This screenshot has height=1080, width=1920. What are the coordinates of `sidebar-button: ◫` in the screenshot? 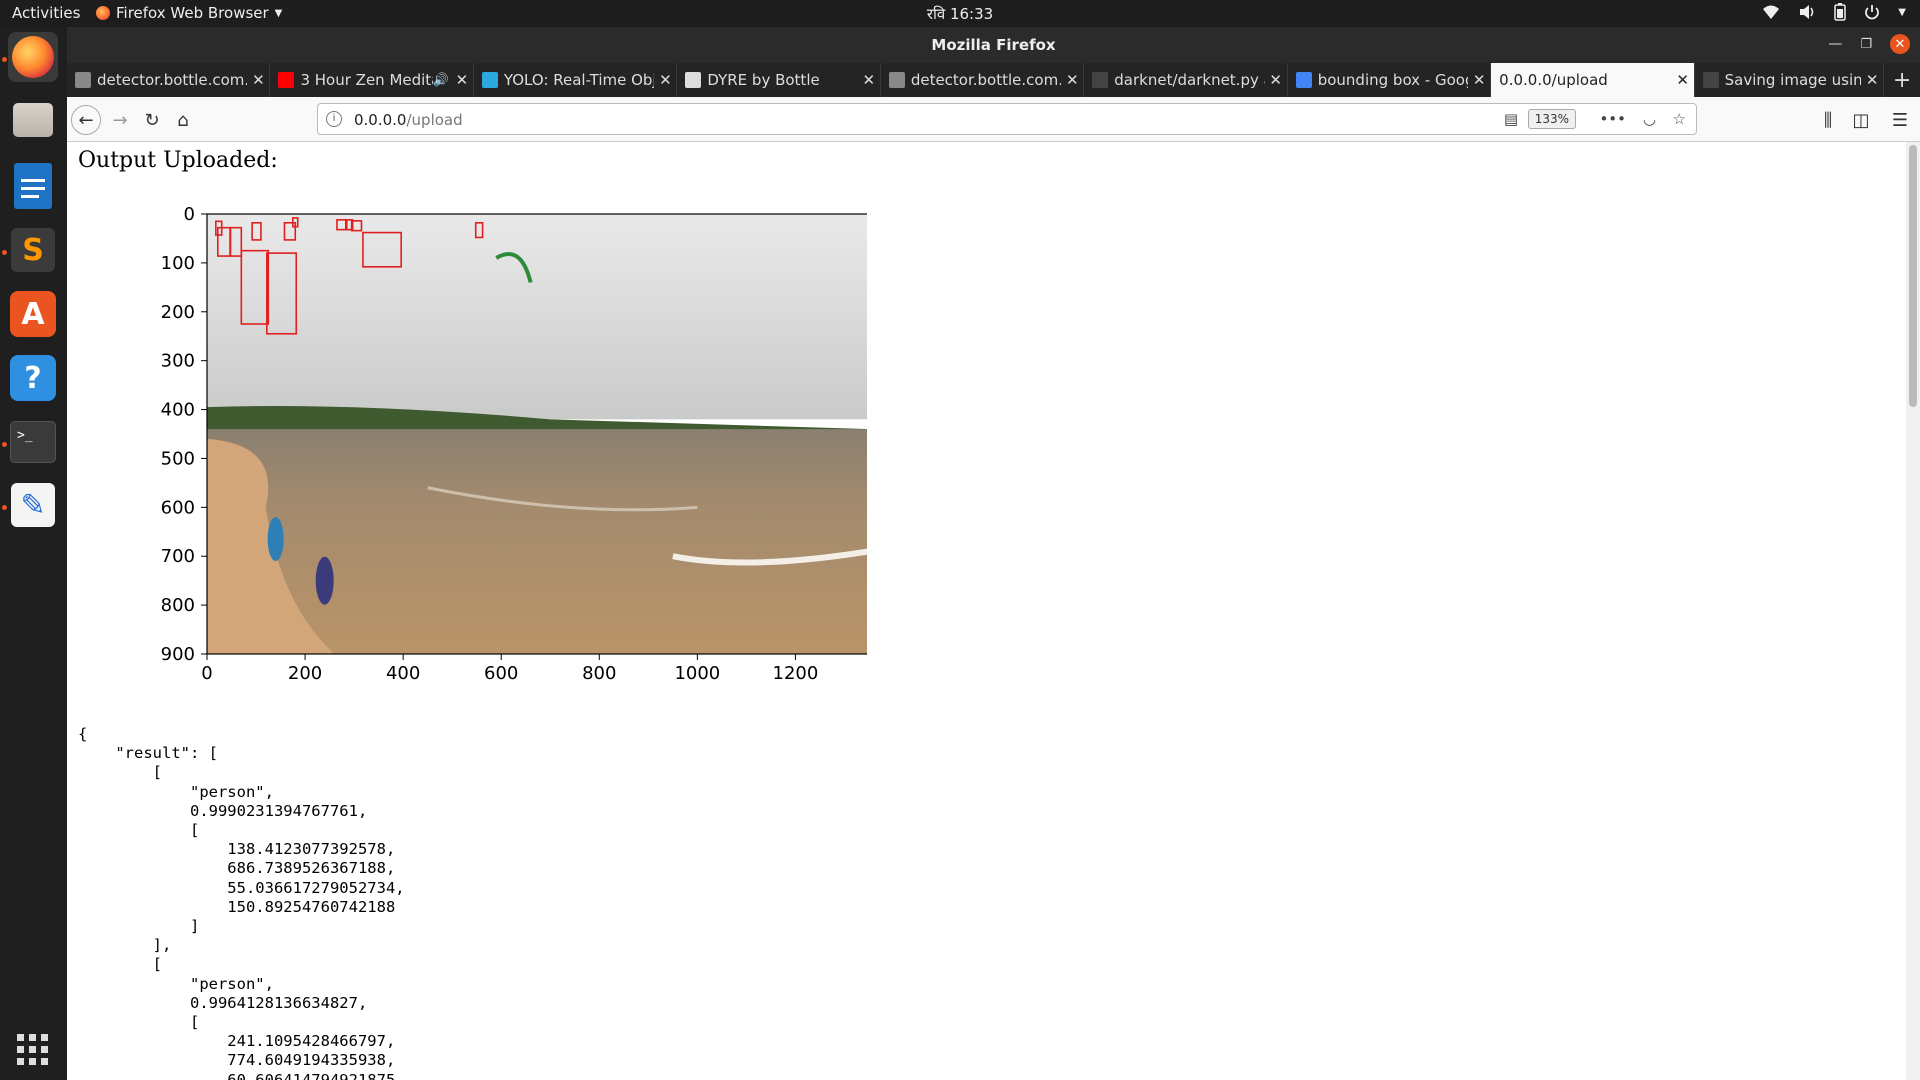 It's located at (1861, 120).